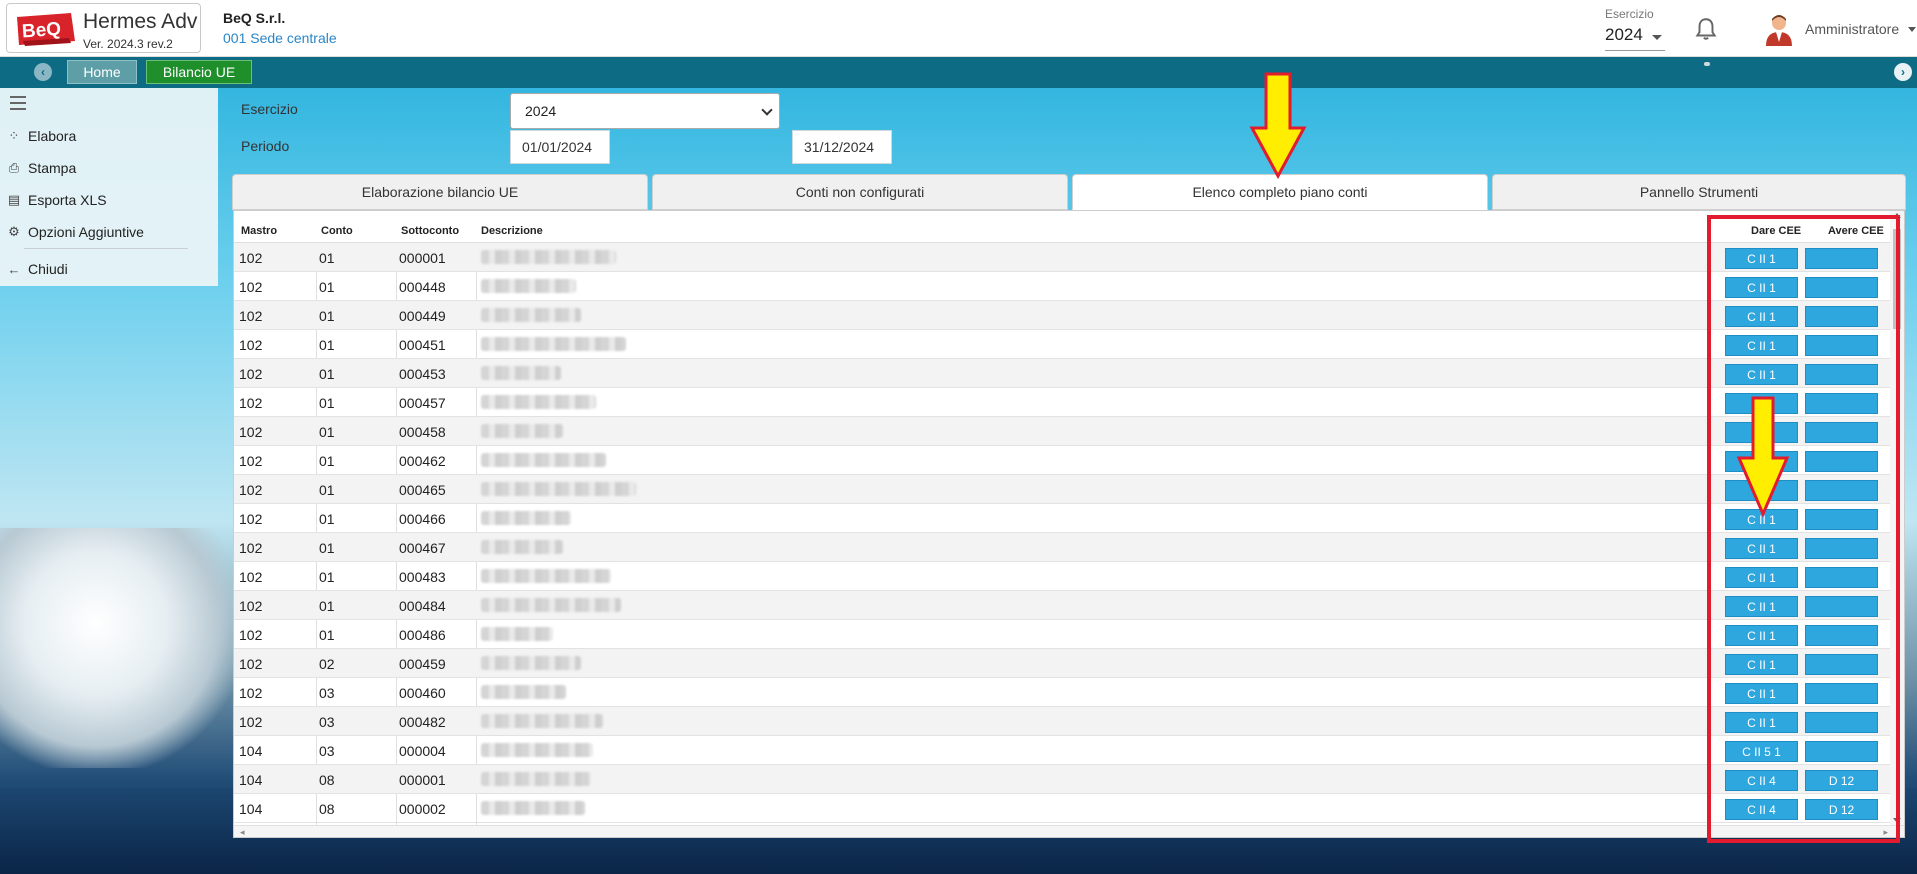 This screenshot has height=874, width=1917. Describe the element at coordinates (67, 200) in the screenshot. I see `sidebar-item-label: Esporta XLS` at that location.